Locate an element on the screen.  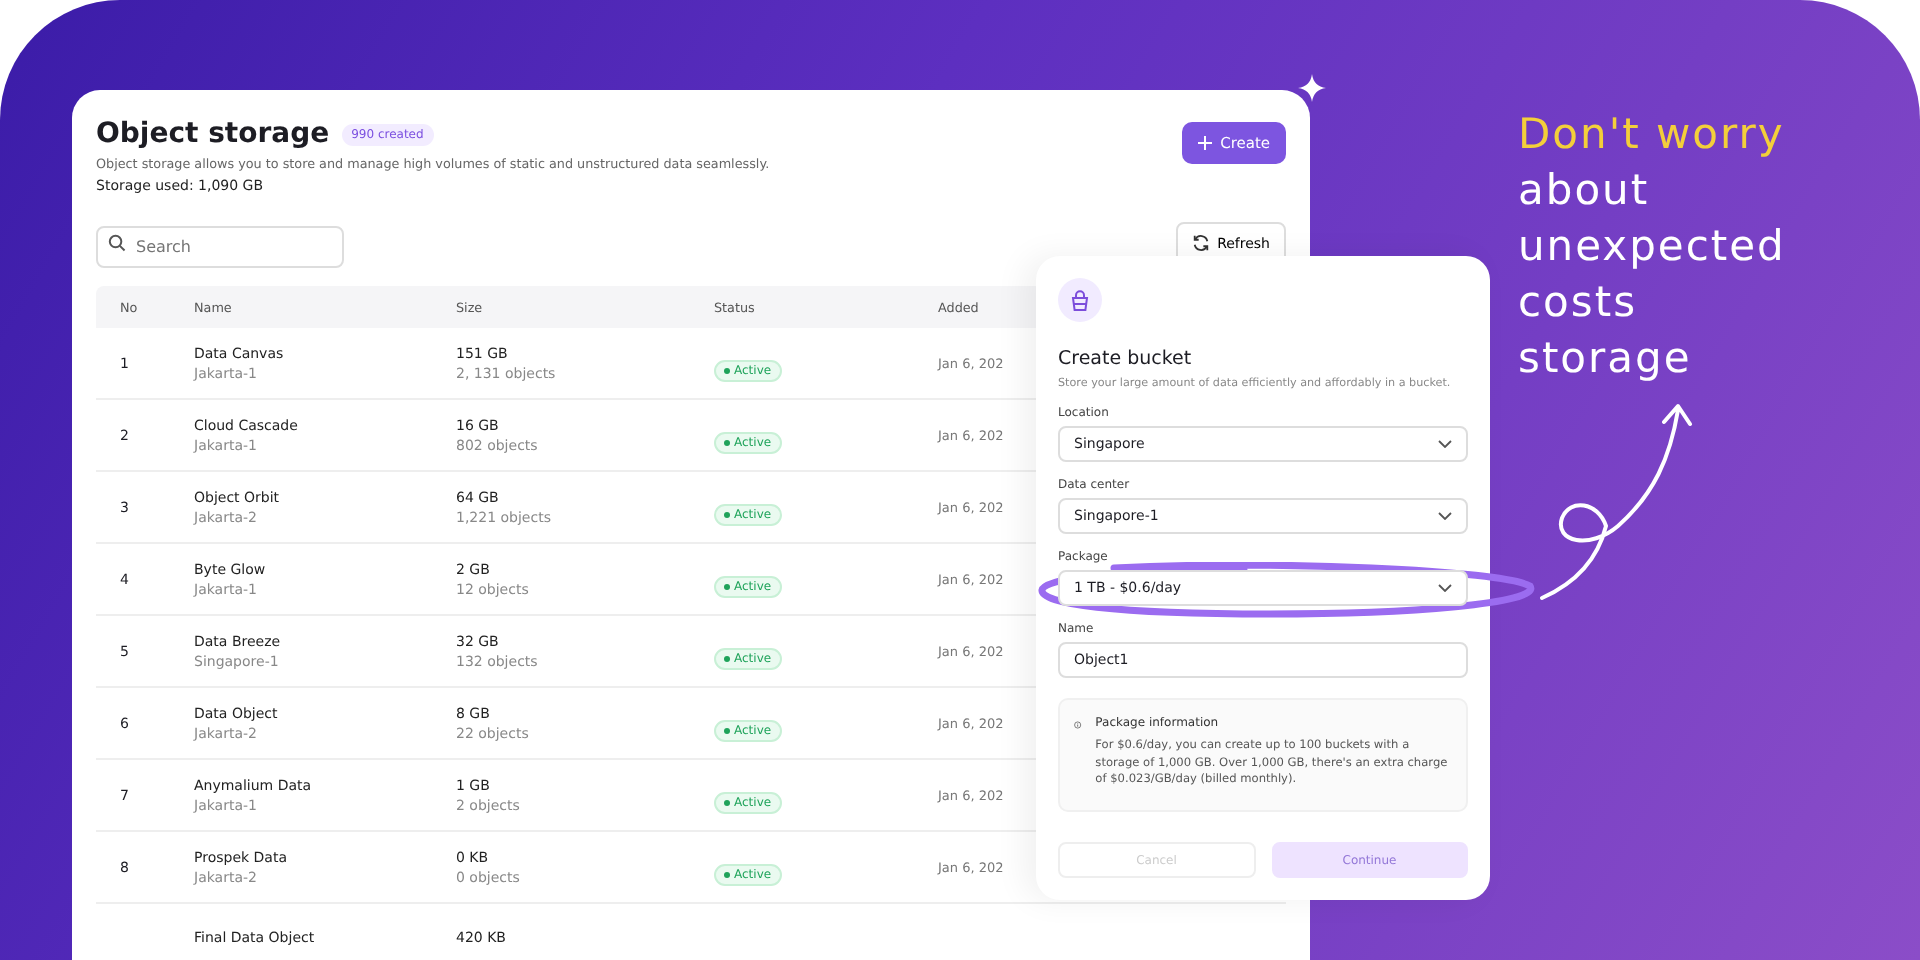
tagline-text: about is located at coordinates (1585, 191).